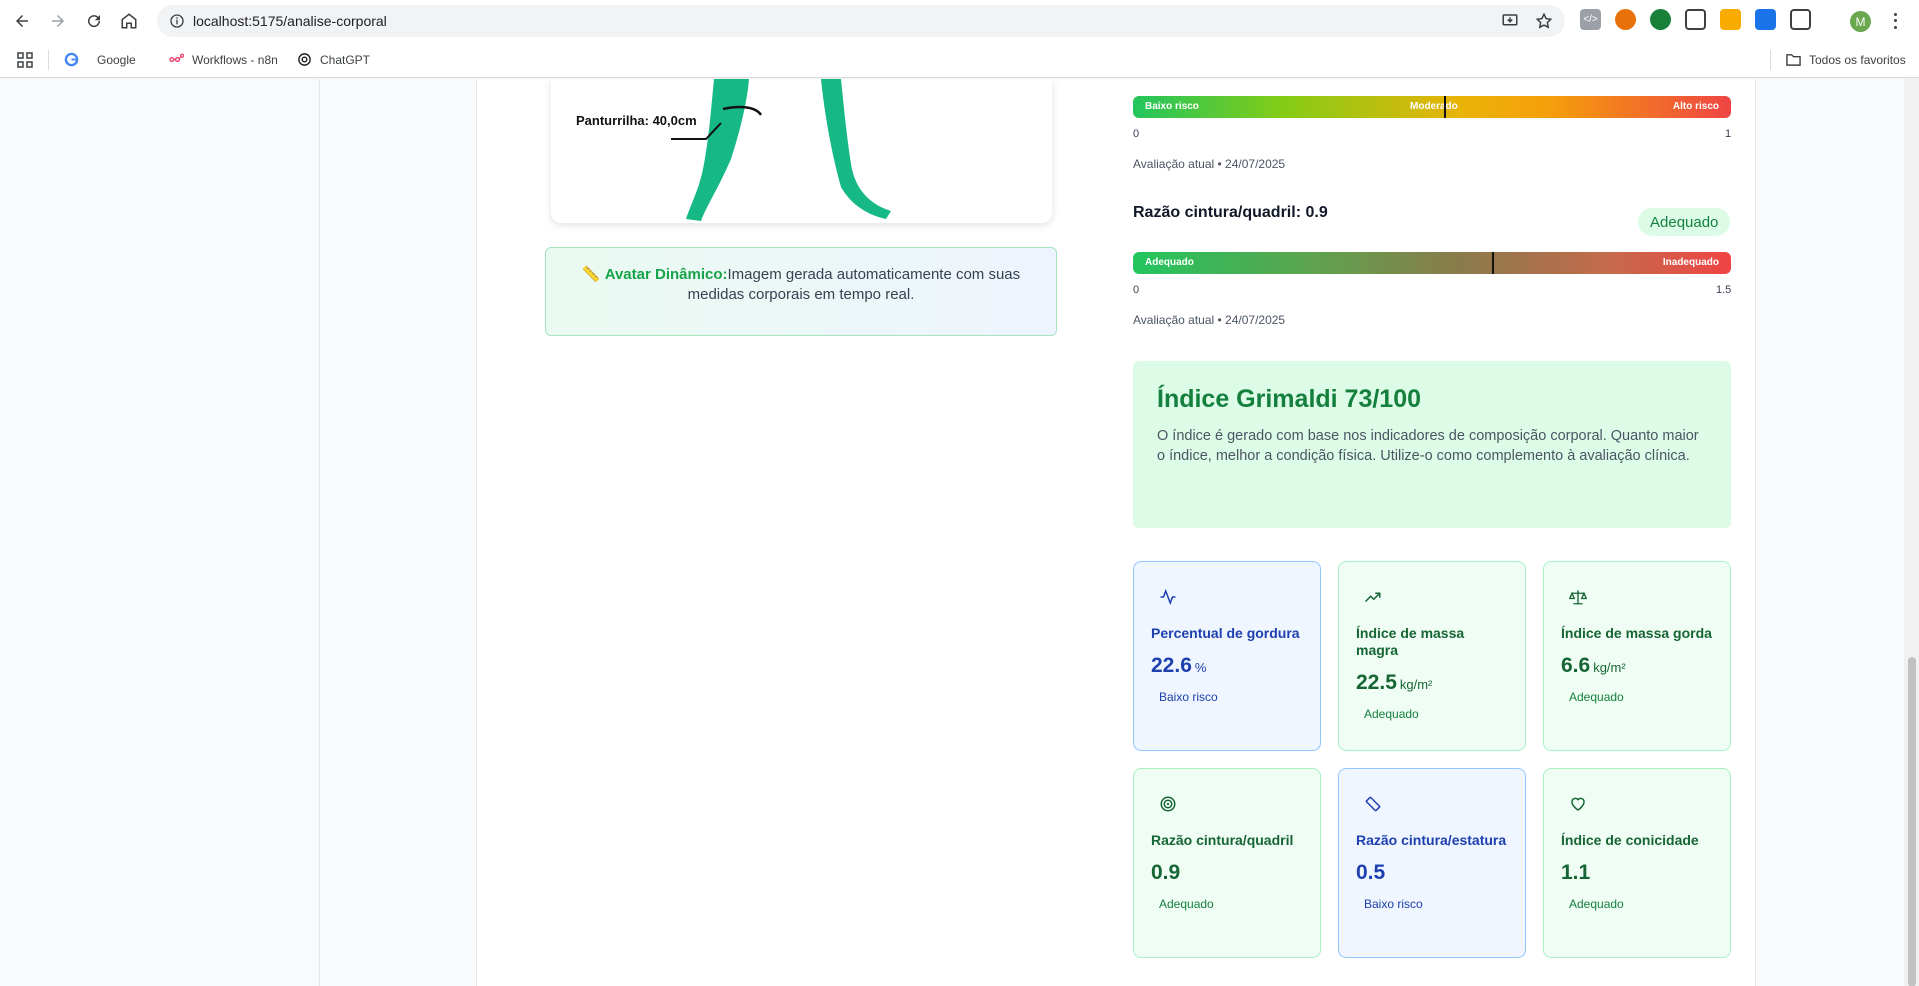 The height and width of the screenshot is (986, 1919). I want to click on url-text: localhost:5175/analise-corporal, so click(290, 21).